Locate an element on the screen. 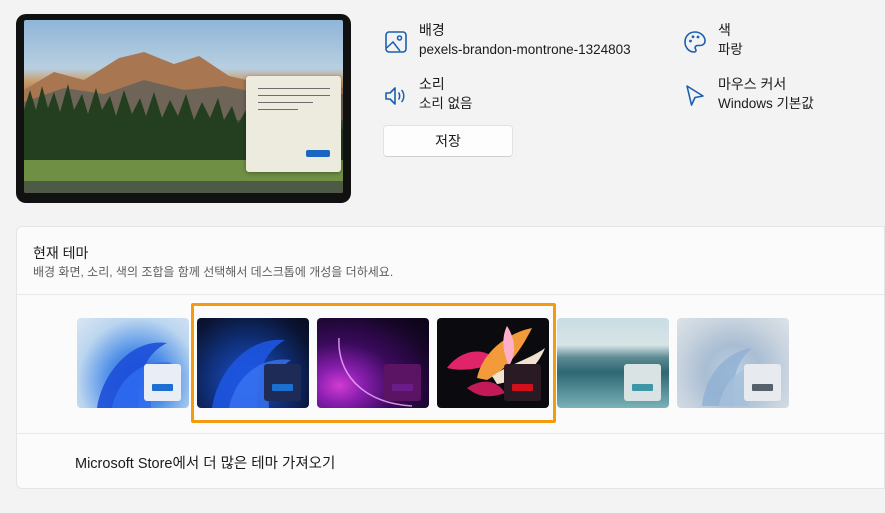 The image size is (885, 513). color-title: 색 is located at coordinates (724, 30).